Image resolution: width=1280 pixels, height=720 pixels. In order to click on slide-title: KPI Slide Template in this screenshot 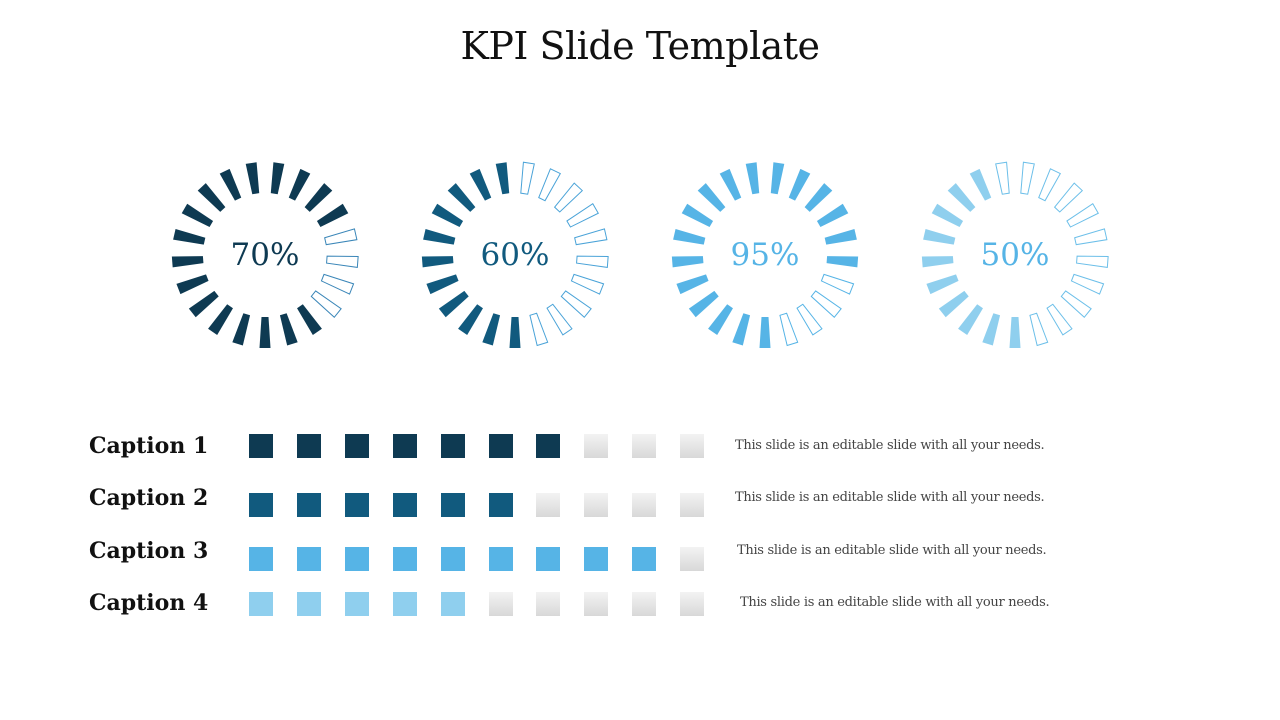, I will do `click(640, 46)`.